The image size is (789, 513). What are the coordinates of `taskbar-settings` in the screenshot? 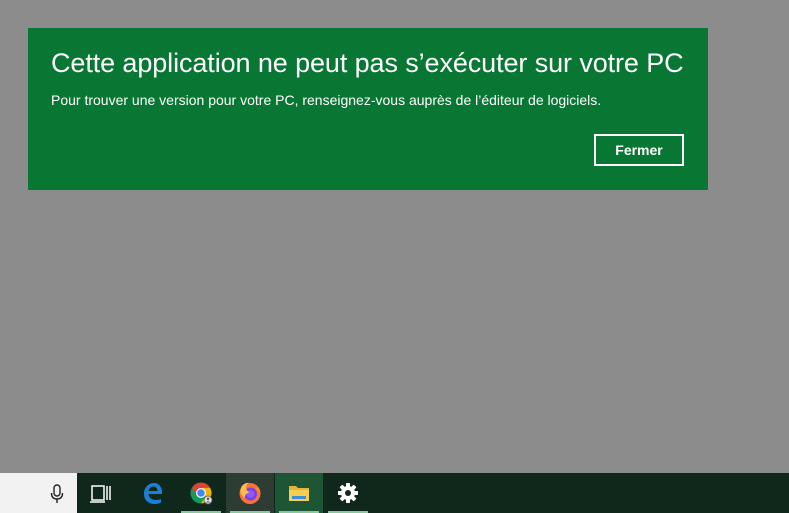 It's located at (348, 493).